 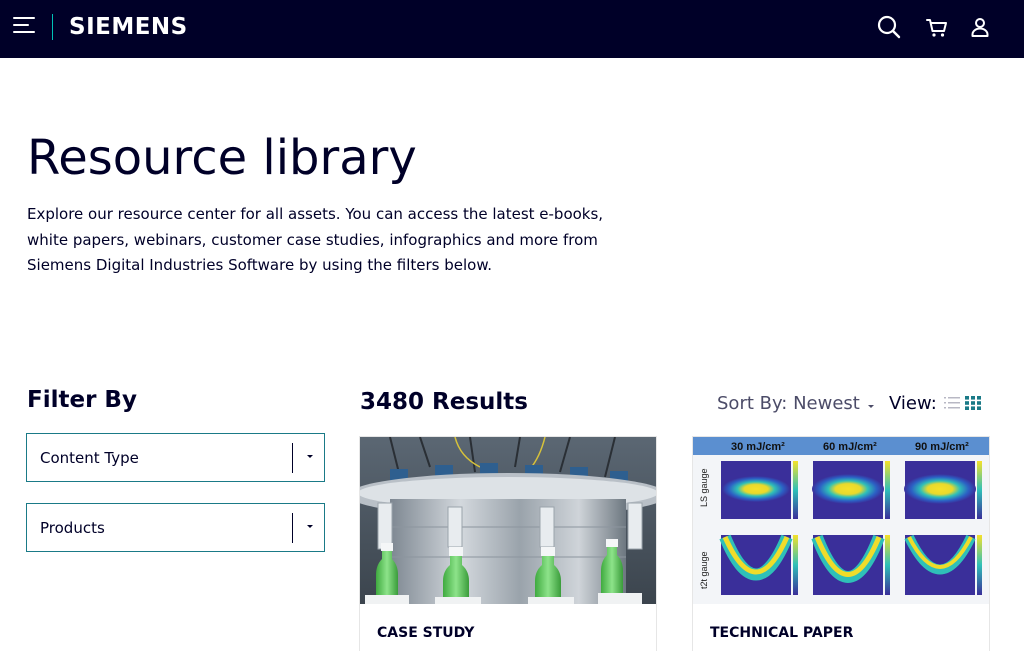 I want to click on resource-card: CASE STUDY, so click(x=508, y=543).